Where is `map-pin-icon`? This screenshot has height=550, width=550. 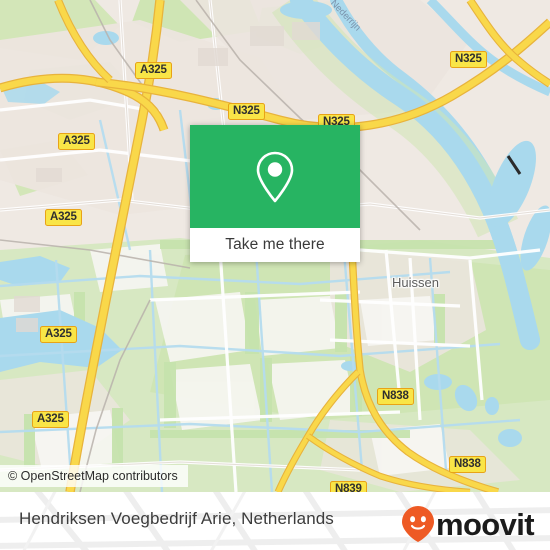
map-pin-icon is located at coordinates (275, 176).